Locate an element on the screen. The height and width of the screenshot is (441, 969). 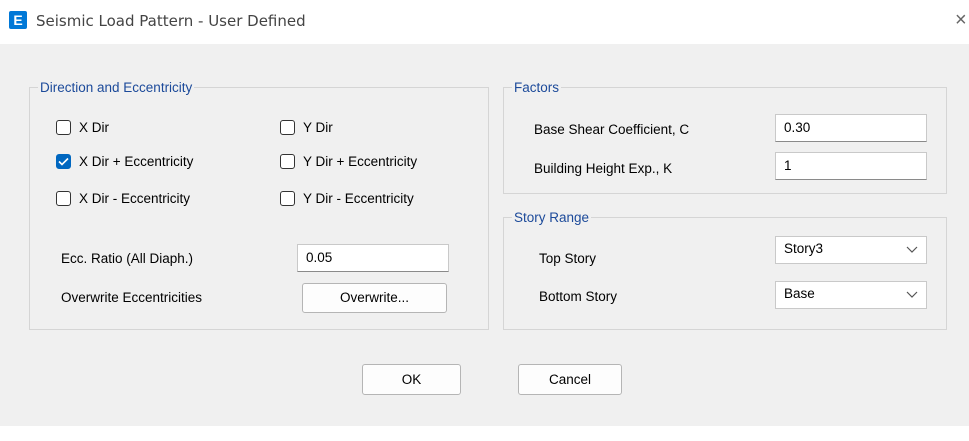
bottom-story-label: Bottom Story is located at coordinates (578, 296).